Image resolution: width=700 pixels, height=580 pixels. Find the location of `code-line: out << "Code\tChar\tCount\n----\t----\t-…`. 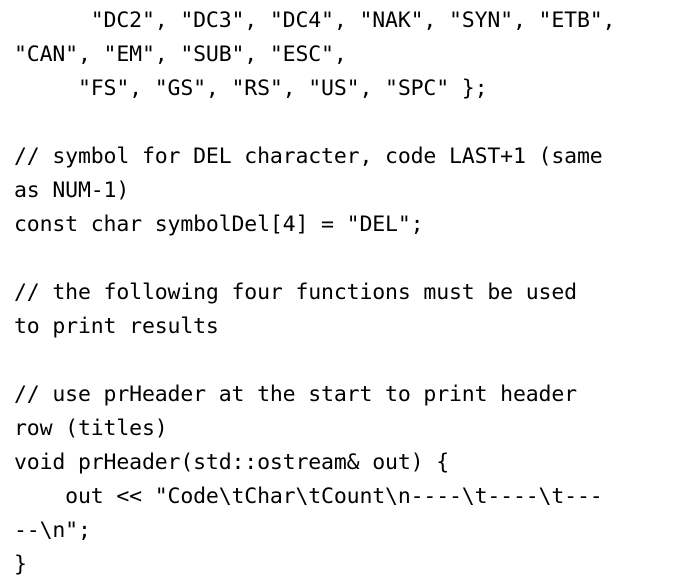

code-line: out << "Code\tChar\tCount\n----\t----\t-… is located at coordinates (308, 496).